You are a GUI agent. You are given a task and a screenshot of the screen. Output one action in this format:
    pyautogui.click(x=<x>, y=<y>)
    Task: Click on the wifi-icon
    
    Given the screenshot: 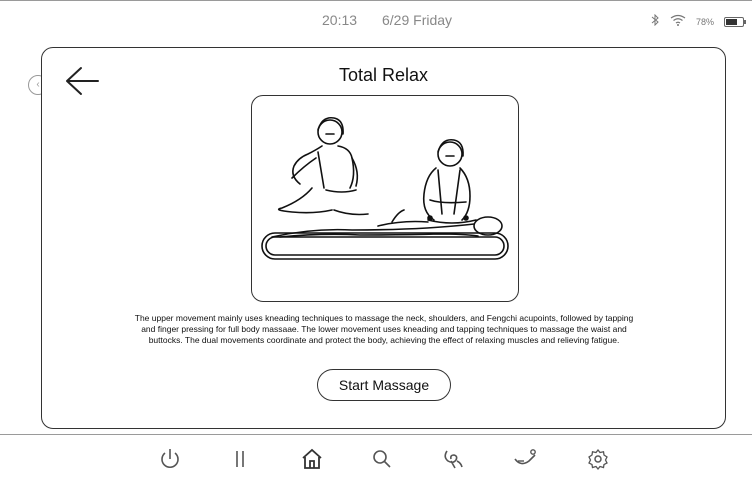 What is the action you would take?
    pyautogui.click(x=678, y=22)
    